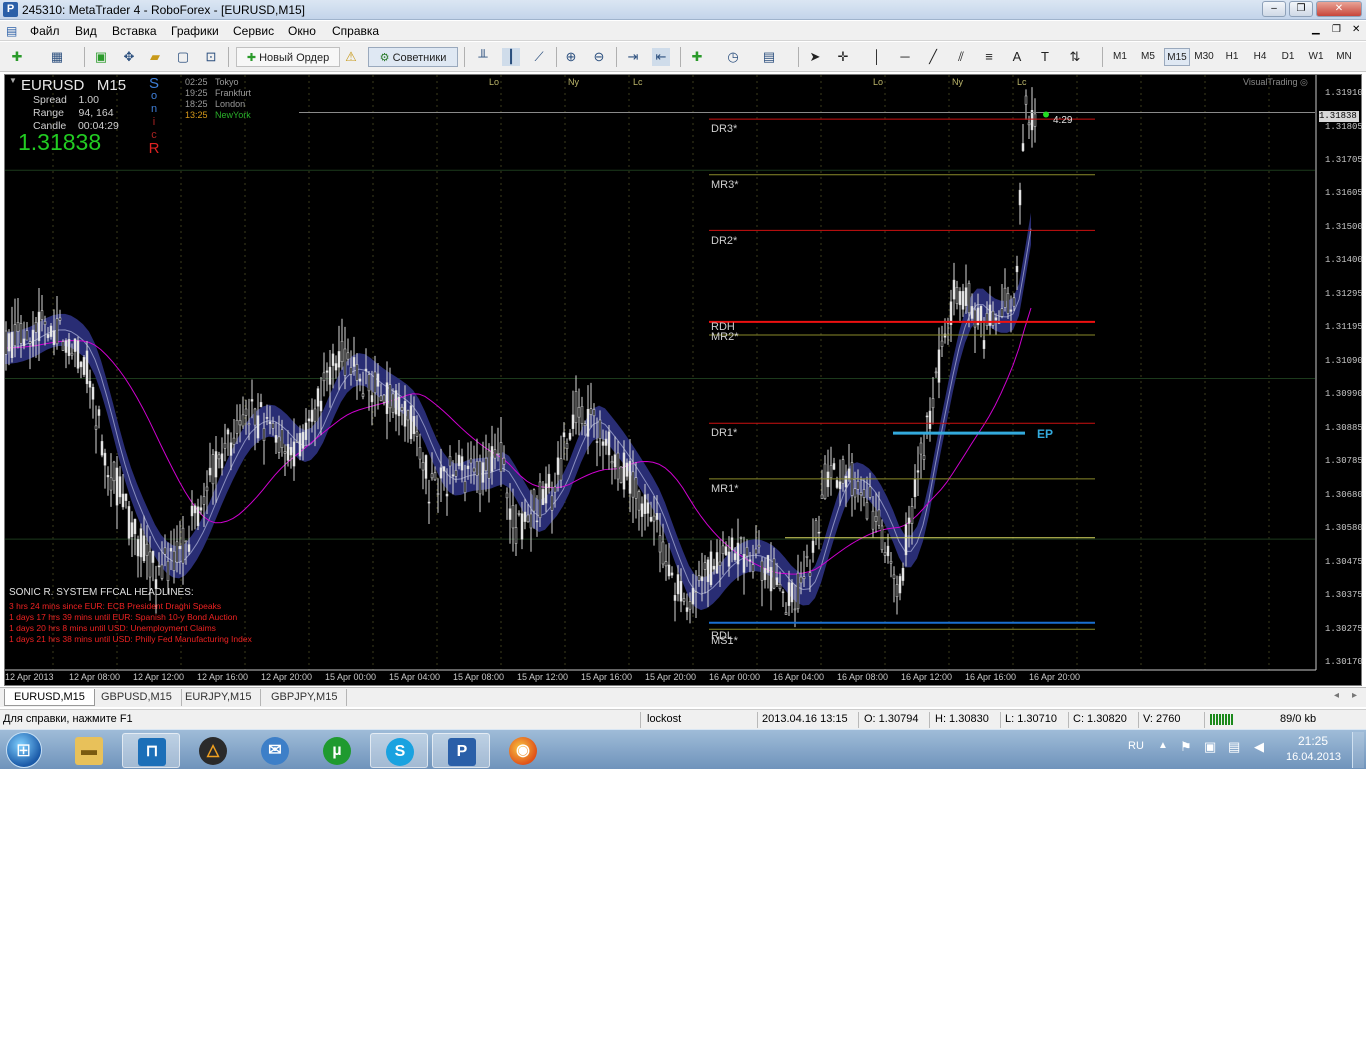  Describe the element at coordinates (137, 697) in the screenshot. I see `tab-gbpusd: GBPUSD,M15` at that location.